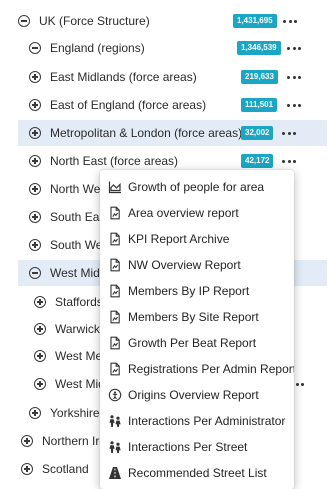 The width and height of the screenshot is (328, 489). I want to click on count-badge: 32,002, so click(257, 133).